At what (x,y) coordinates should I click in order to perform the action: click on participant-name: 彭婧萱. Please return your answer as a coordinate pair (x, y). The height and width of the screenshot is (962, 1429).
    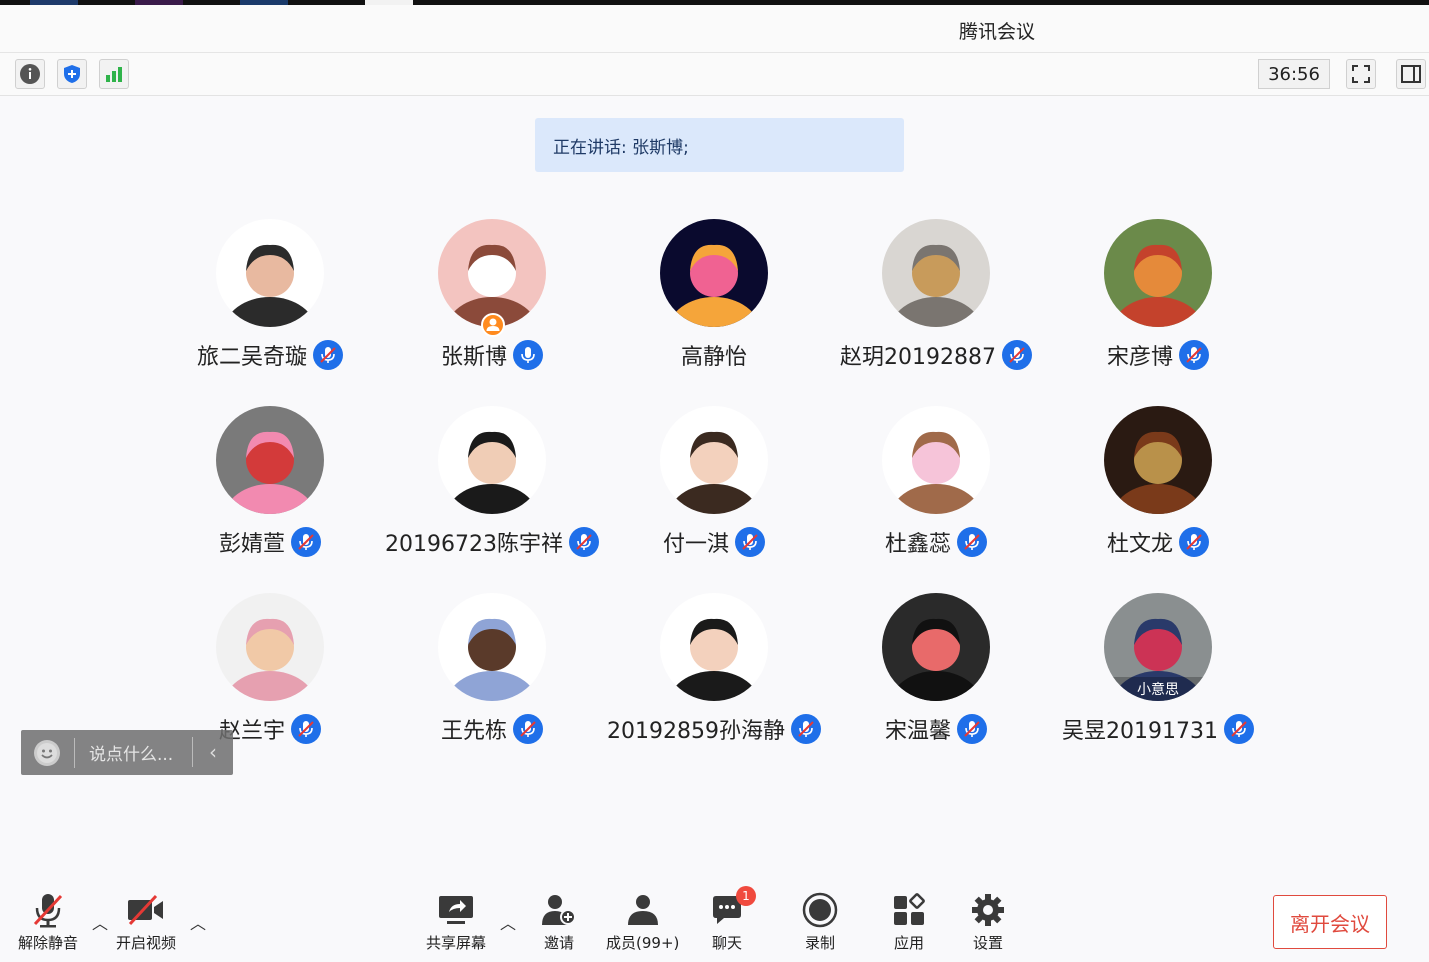
    Looking at the image, I should click on (251, 544).